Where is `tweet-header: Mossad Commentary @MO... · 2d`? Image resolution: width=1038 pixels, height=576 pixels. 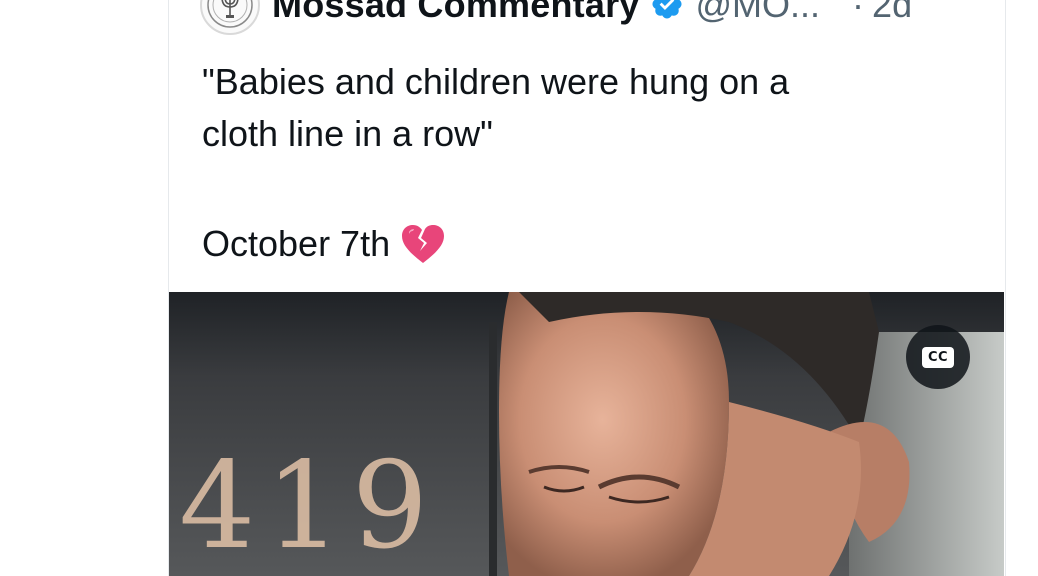 tweet-header: Mossad Commentary @MO... · 2d is located at coordinates (590, 17).